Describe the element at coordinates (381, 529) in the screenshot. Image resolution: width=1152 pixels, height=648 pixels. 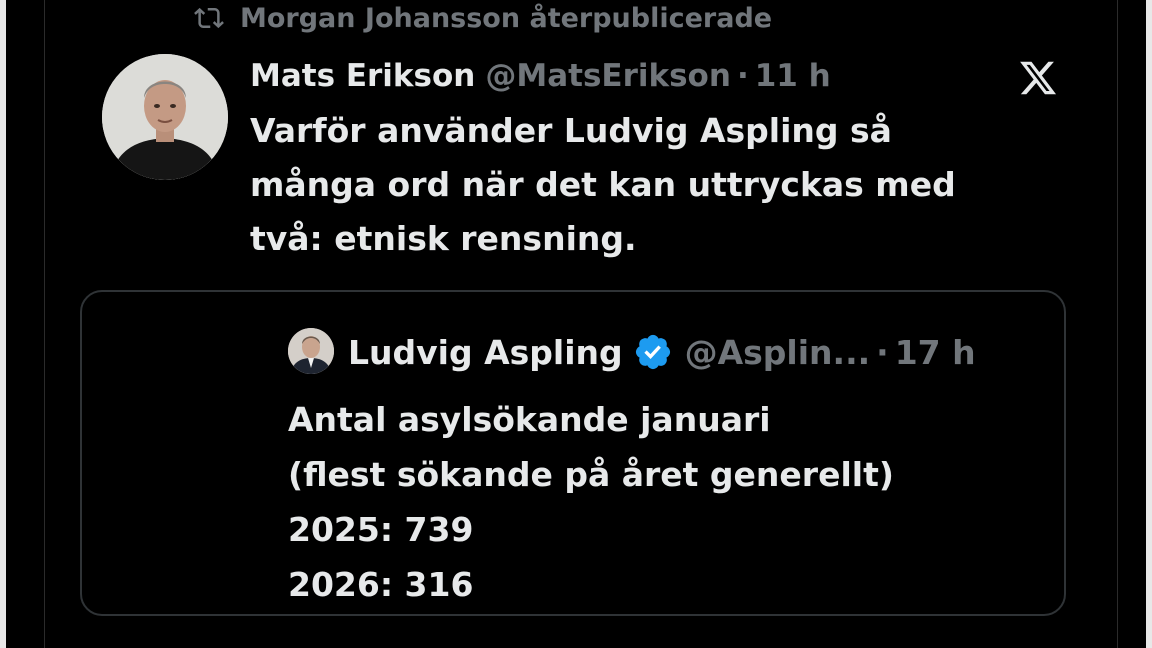
I see `quoted-text-line: 2025: 739` at that location.